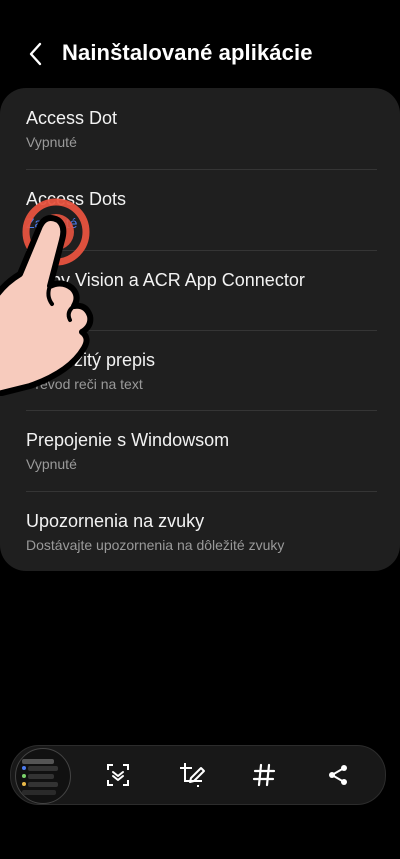 This screenshot has width=400, height=859. I want to click on app-name: Okamžitý prepis, so click(91, 360).